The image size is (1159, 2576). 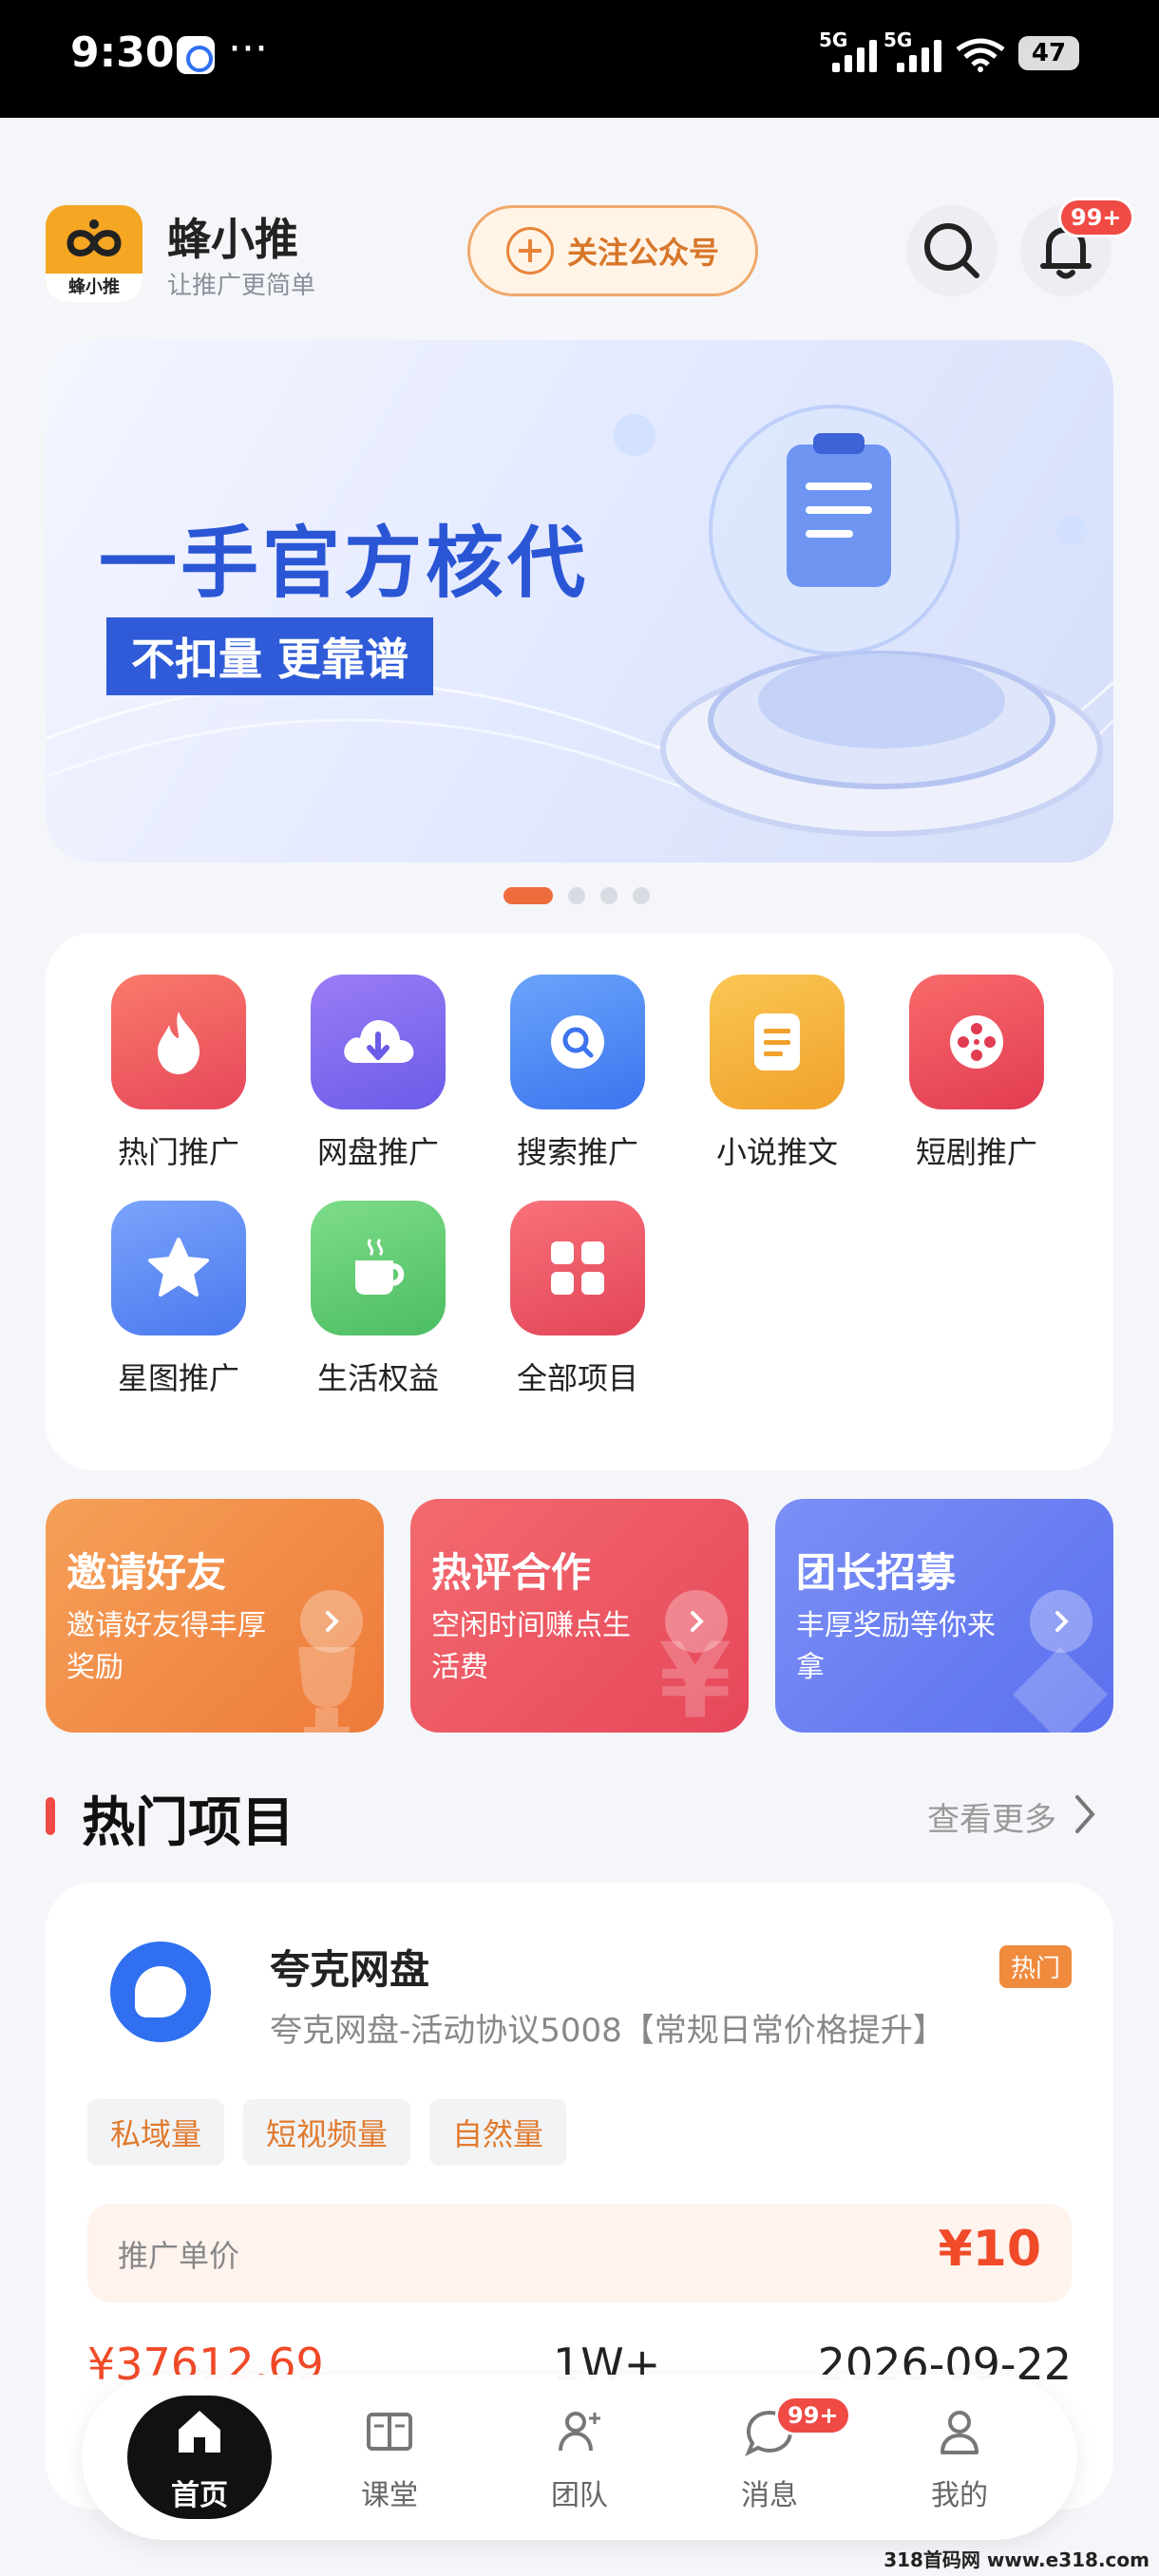 I want to click on grid-item-star-map: 星图推广, so click(x=178, y=1299).